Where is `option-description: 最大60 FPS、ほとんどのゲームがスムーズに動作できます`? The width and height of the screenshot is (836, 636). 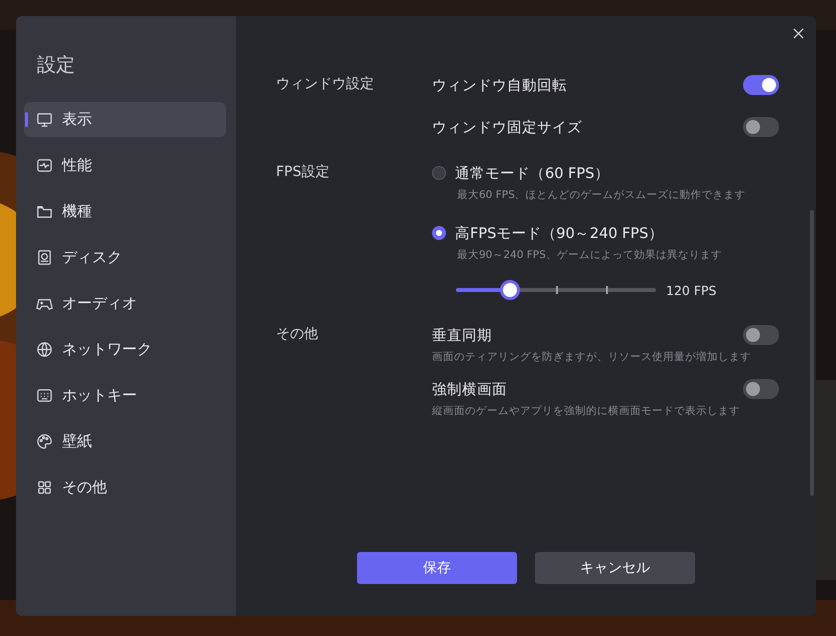
option-description: 最大60 FPS、ほとんどのゲームがスムーズに動作できます is located at coordinates (601, 195).